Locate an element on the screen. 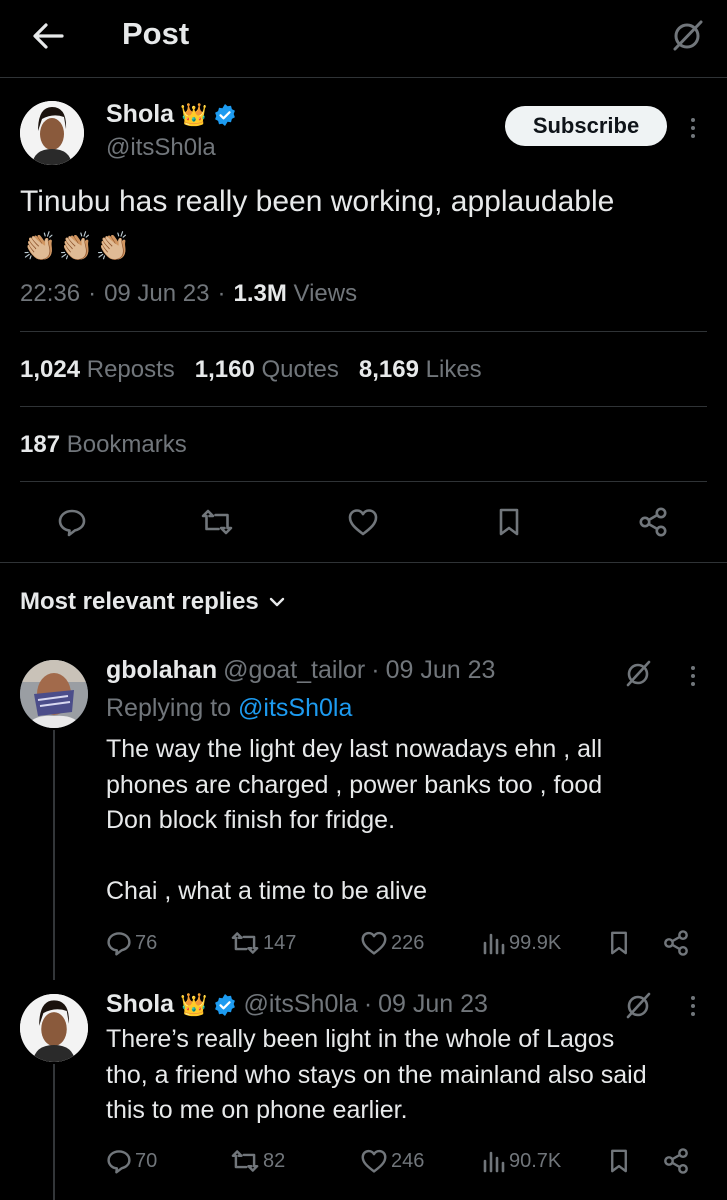  reply-button is located at coordinates (72, 522).